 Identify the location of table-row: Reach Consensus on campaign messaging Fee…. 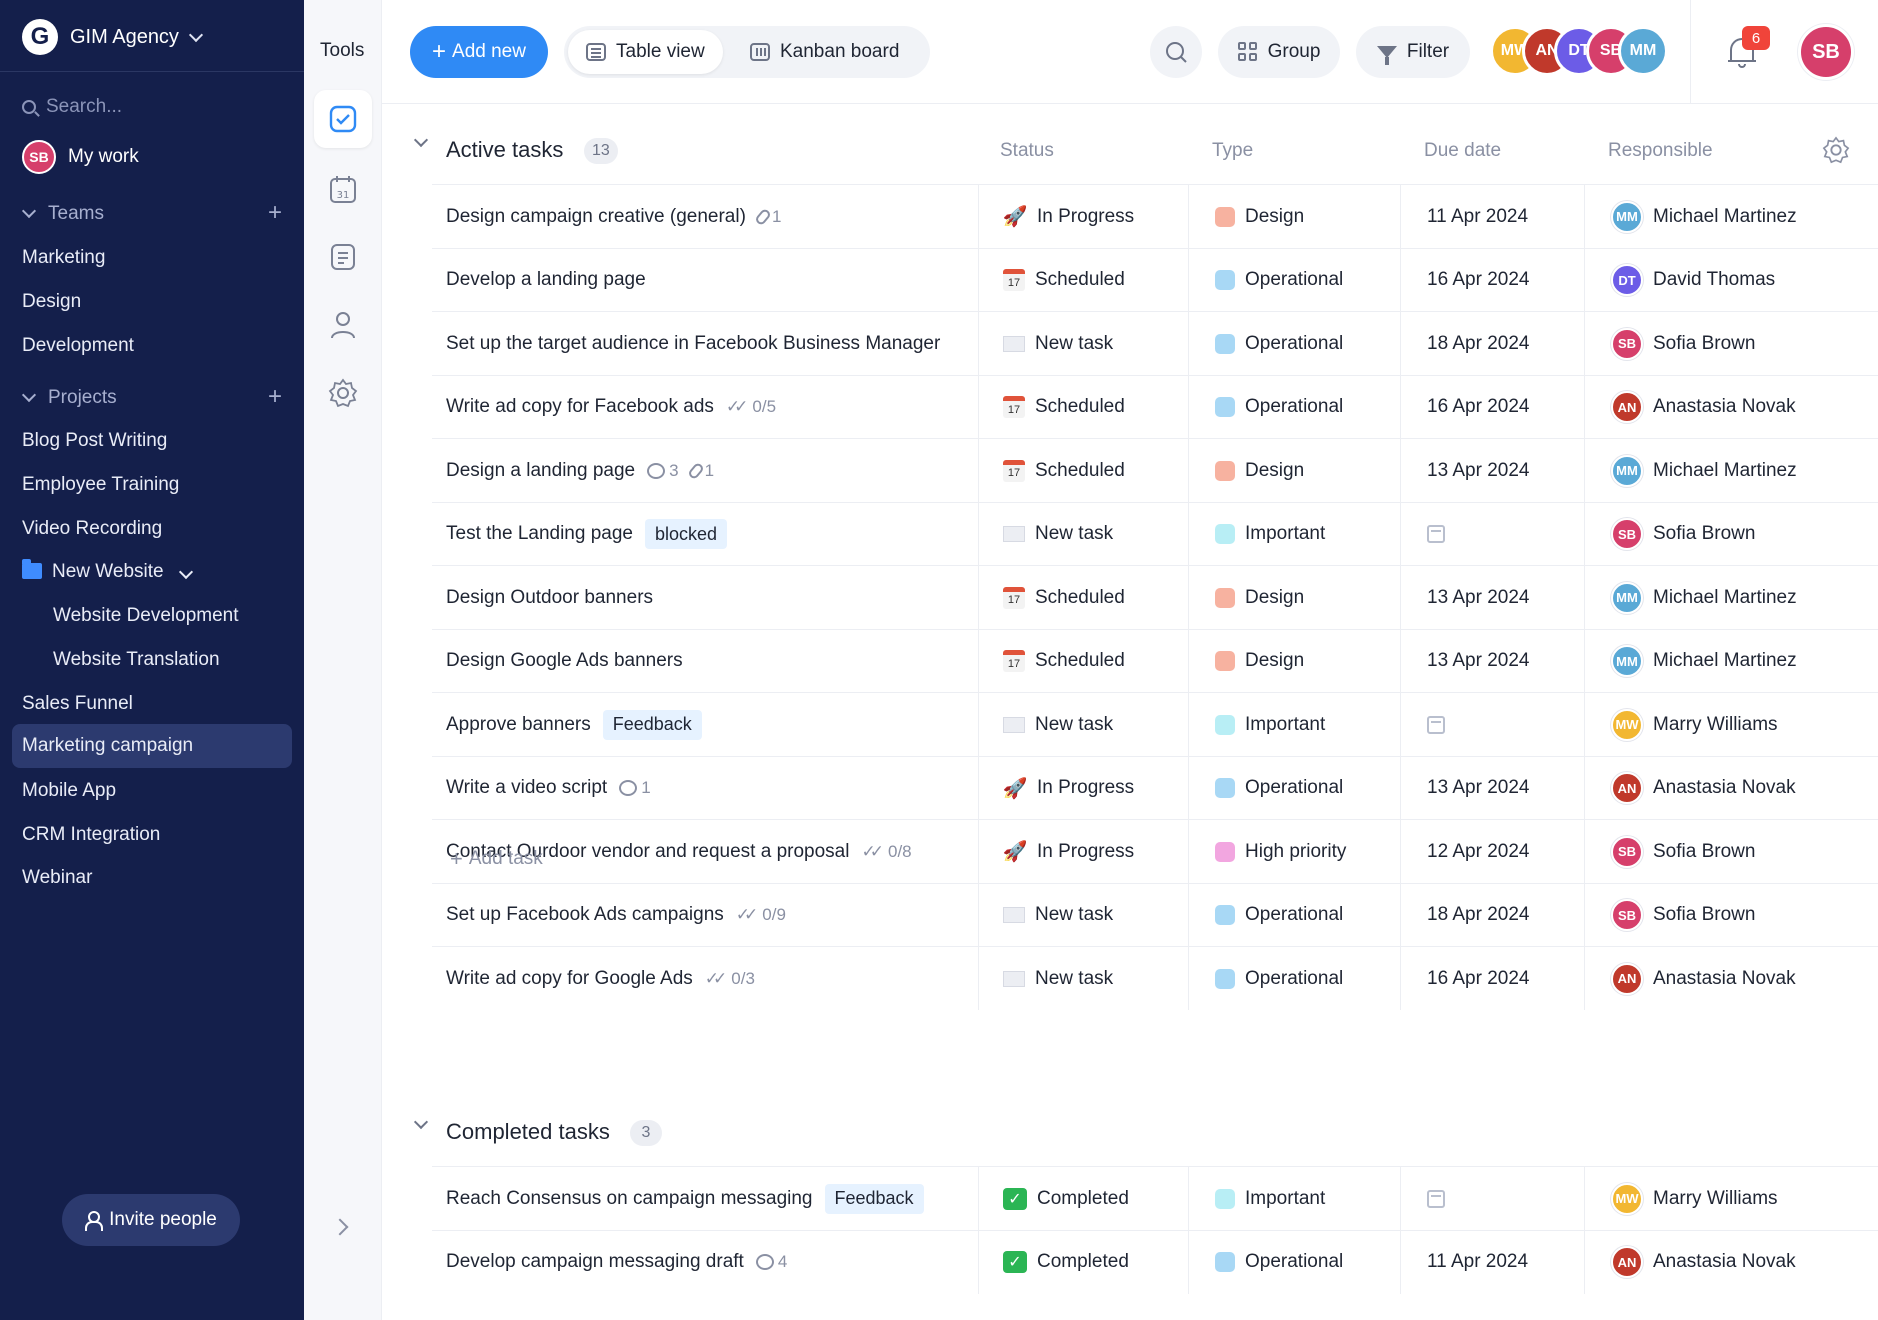
(1155, 1198).